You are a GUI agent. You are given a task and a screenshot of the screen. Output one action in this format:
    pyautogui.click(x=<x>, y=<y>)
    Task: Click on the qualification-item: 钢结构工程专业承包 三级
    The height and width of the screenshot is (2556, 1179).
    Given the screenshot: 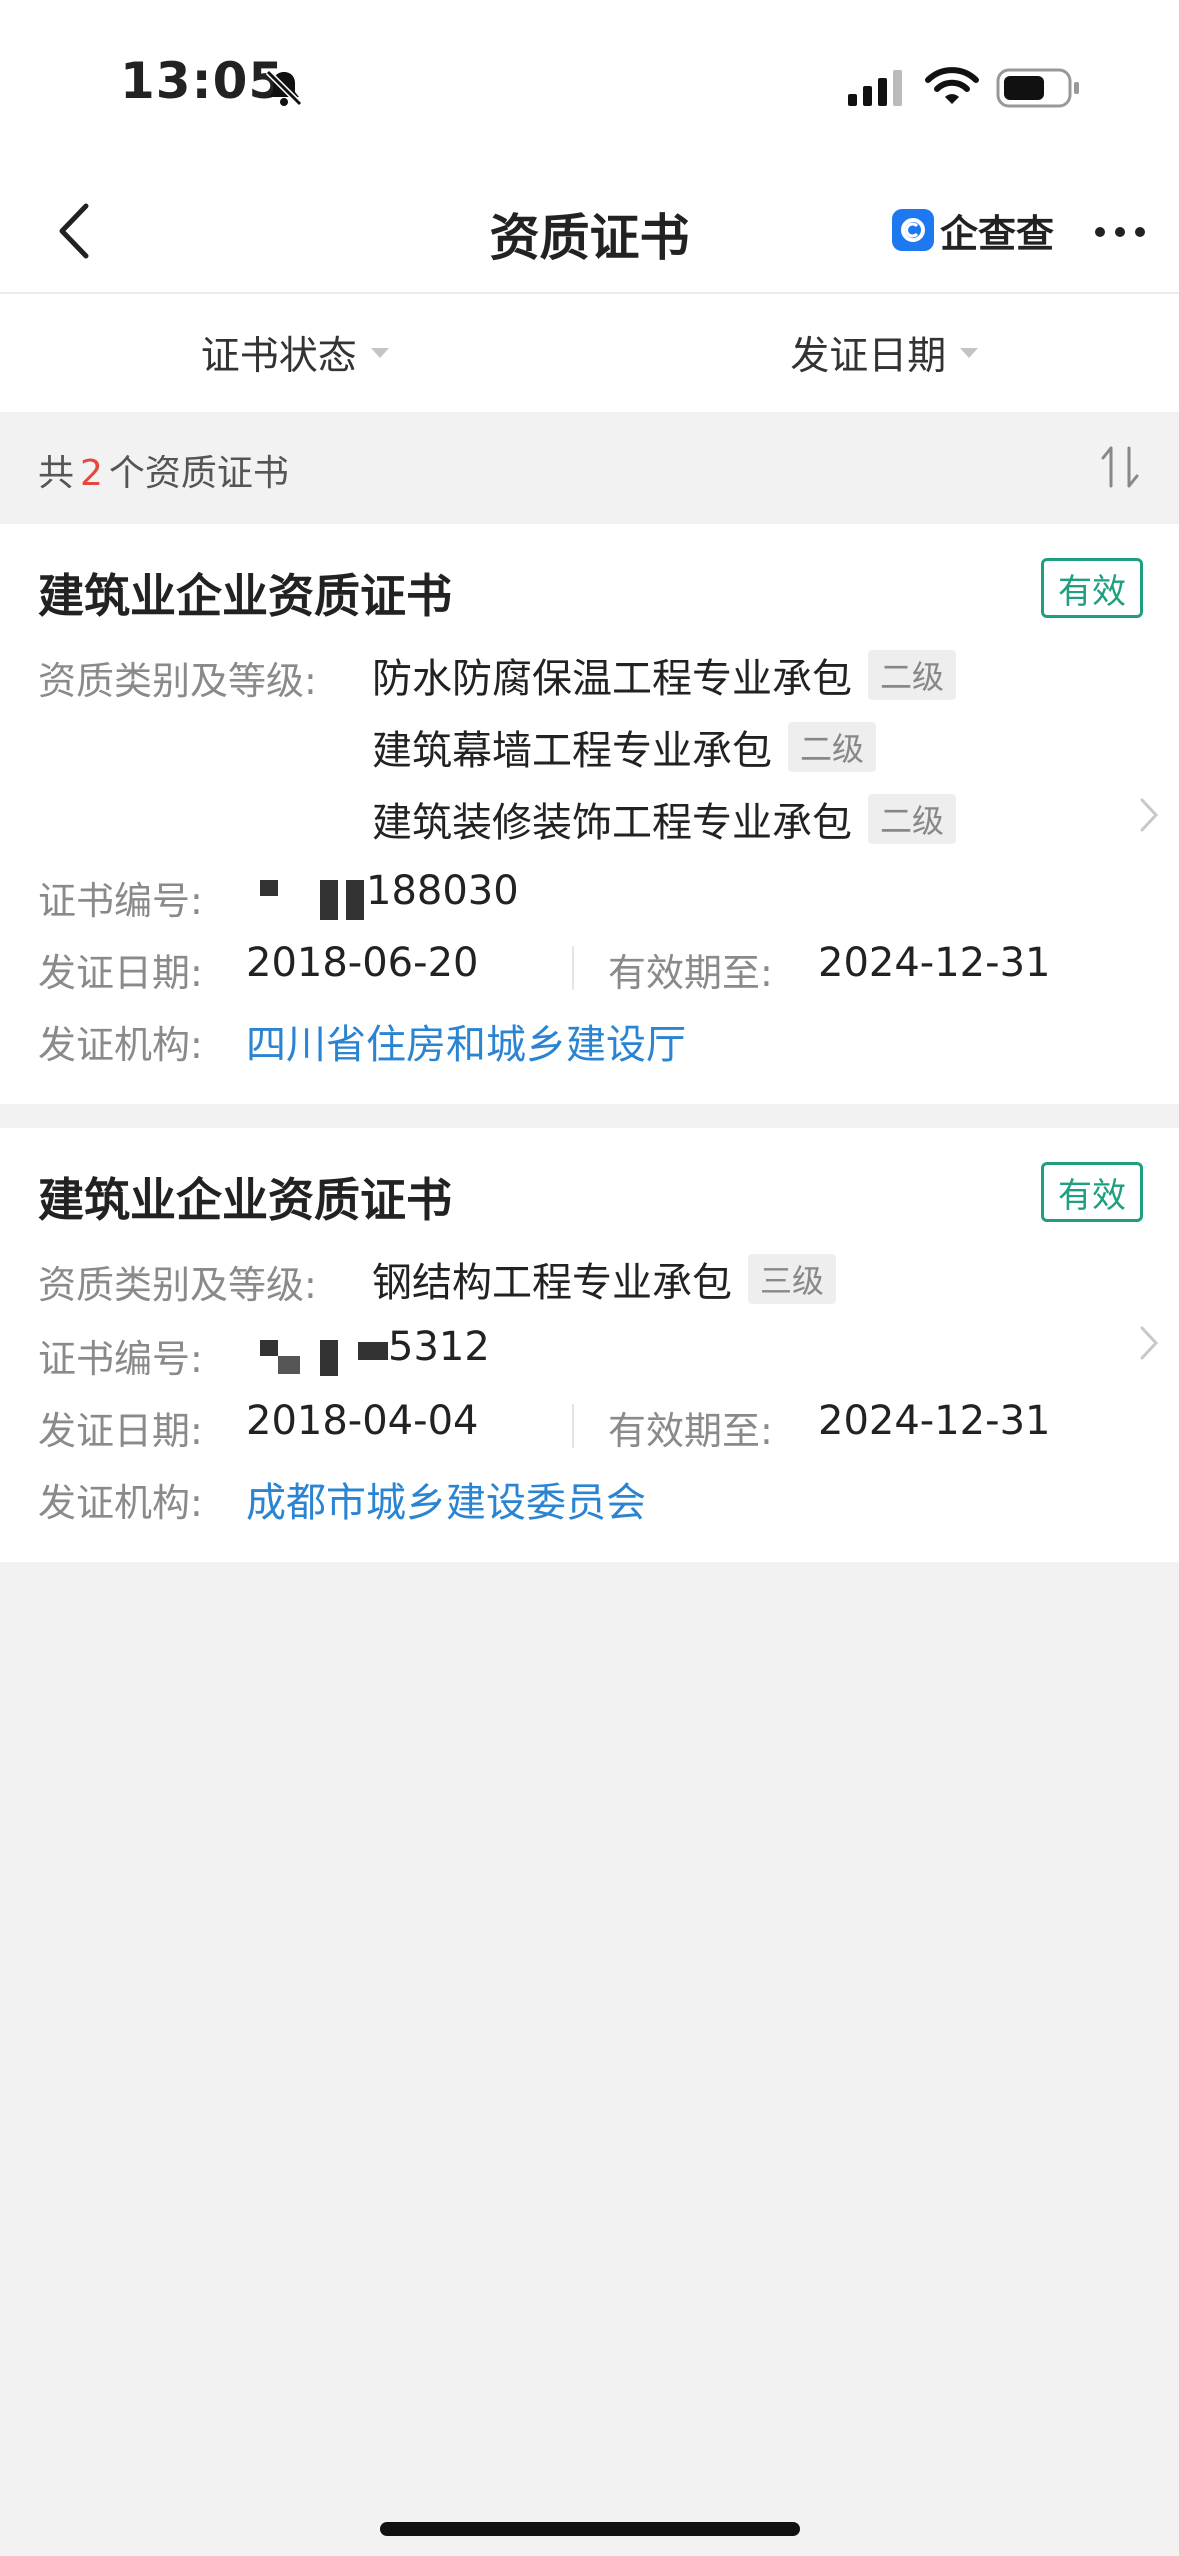 What is the action you would take?
    pyautogui.click(x=604, y=1279)
    